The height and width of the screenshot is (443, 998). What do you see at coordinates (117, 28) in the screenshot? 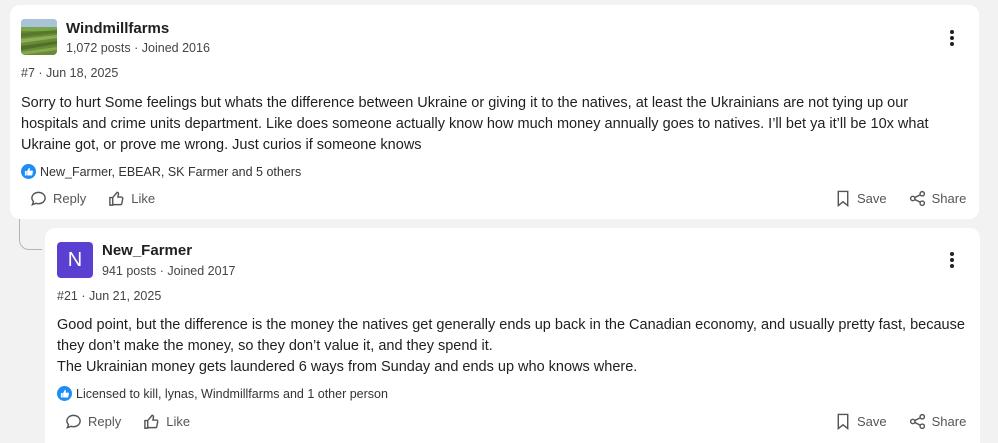
I see `username: Windmillfarms` at bounding box center [117, 28].